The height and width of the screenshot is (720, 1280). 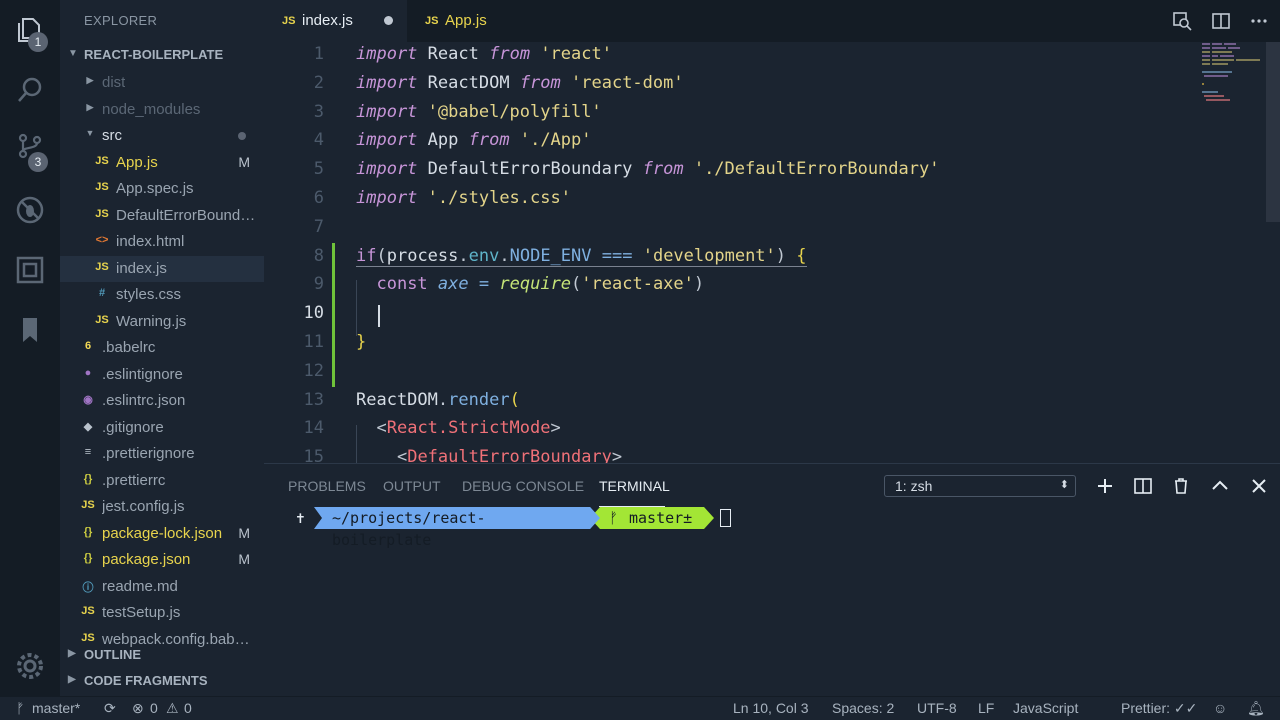 I want to click on terminal-select: 1: zsh ⬍, so click(x=980, y=486).